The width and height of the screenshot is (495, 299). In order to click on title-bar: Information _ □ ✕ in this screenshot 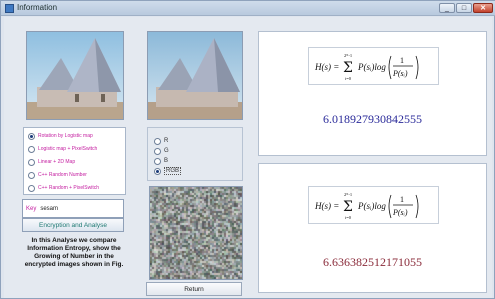, I will do `click(248, 8)`.